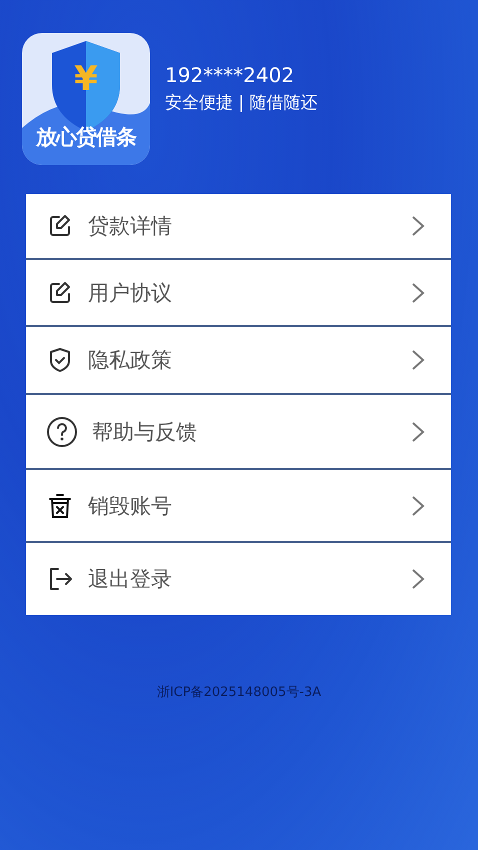 The width and height of the screenshot is (478, 850). I want to click on menu-item: 用户协议, so click(238, 293).